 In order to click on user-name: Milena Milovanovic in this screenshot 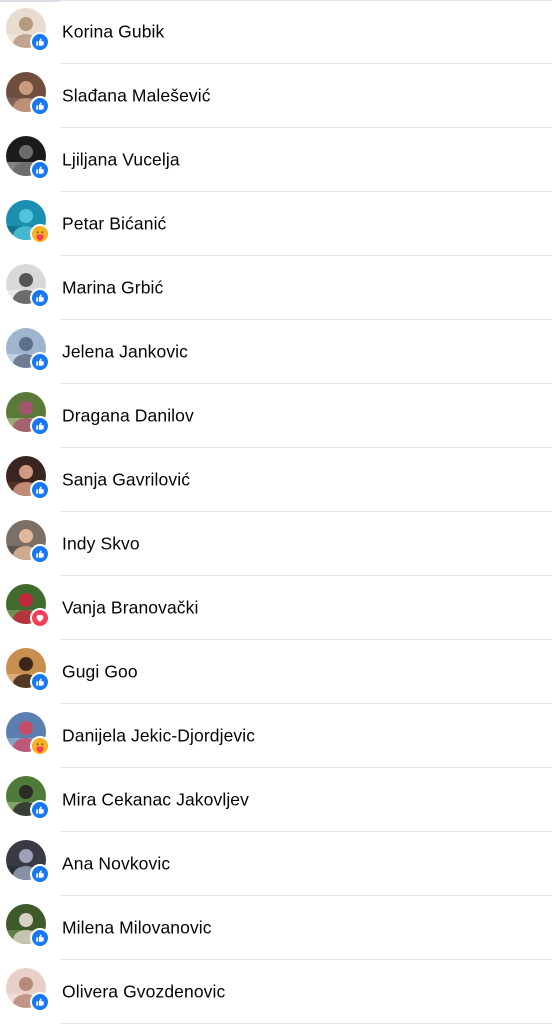, I will do `click(137, 928)`.